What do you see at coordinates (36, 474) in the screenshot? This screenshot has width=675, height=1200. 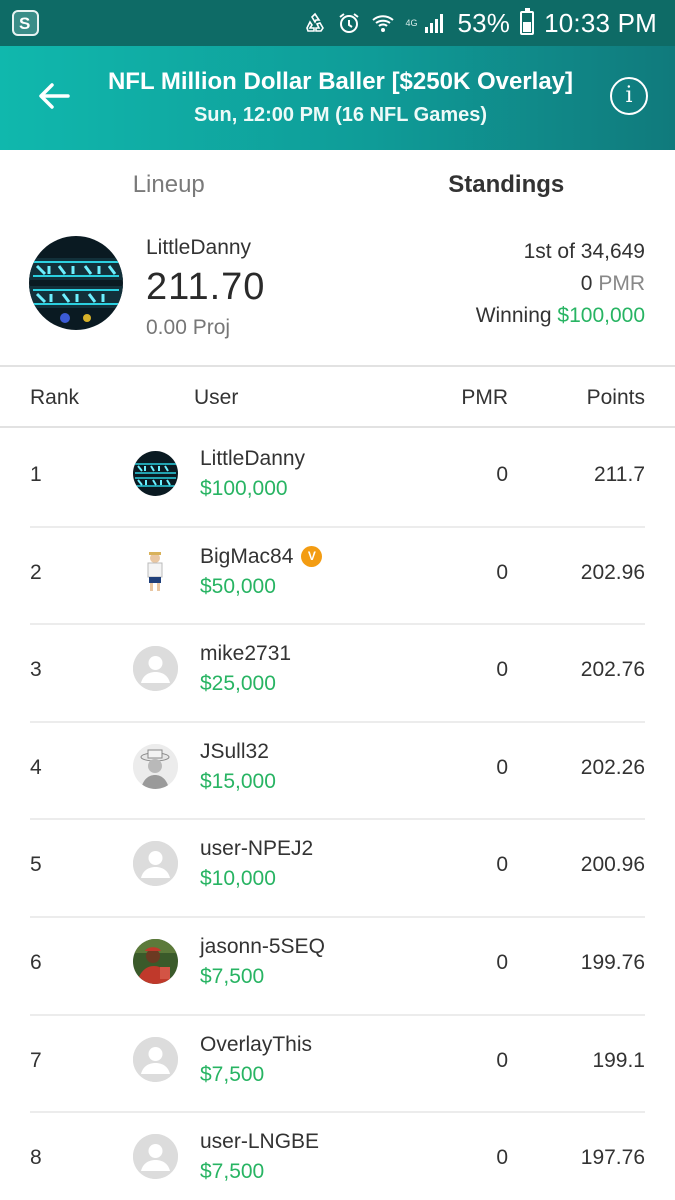 I see `row-rank: 1` at bounding box center [36, 474].